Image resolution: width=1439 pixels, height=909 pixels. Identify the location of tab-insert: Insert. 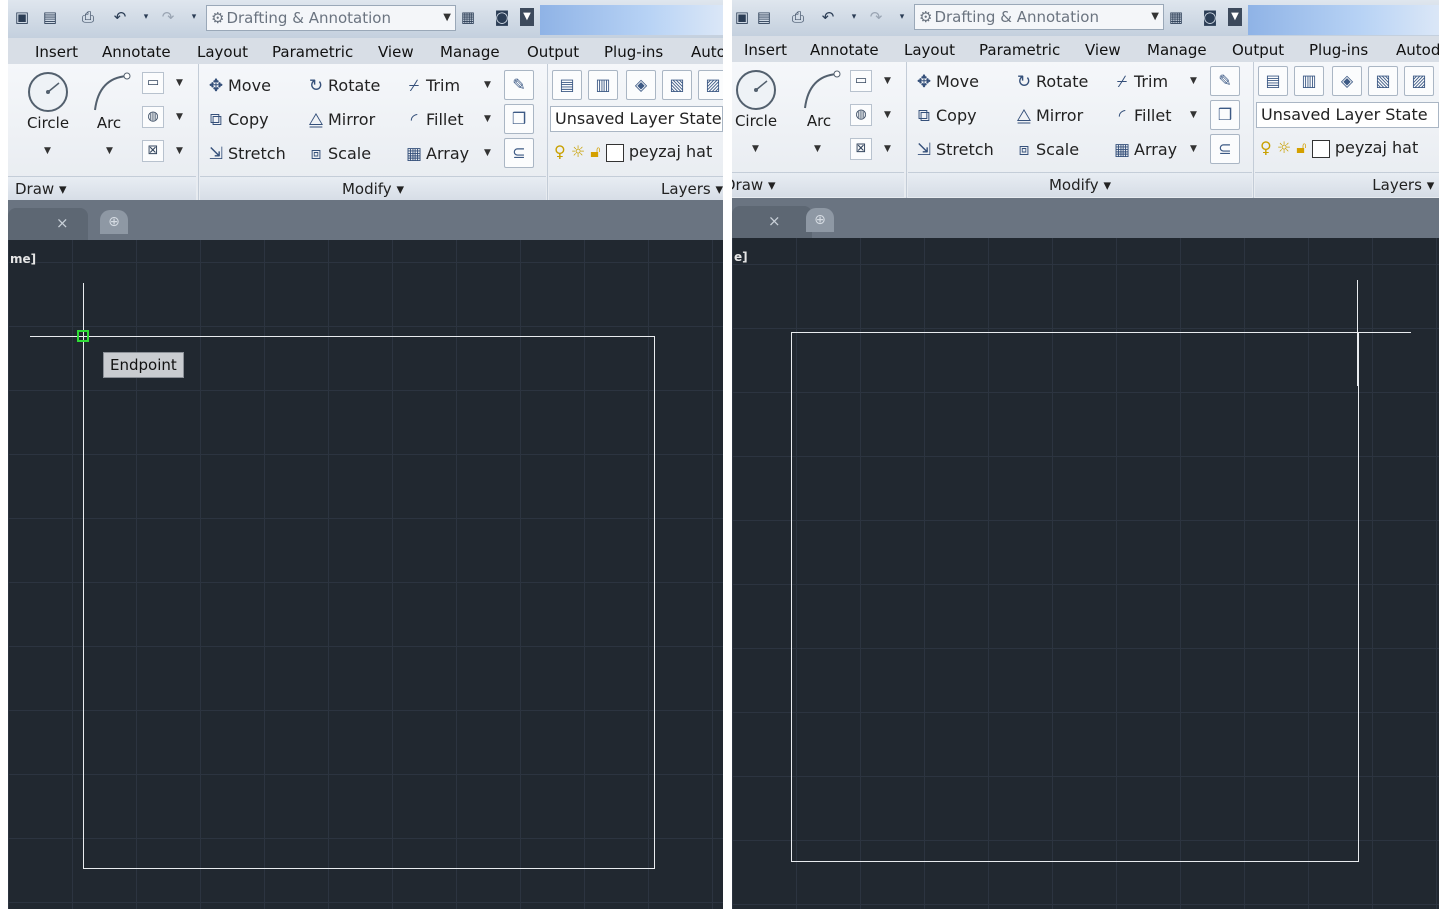
(56, 52).